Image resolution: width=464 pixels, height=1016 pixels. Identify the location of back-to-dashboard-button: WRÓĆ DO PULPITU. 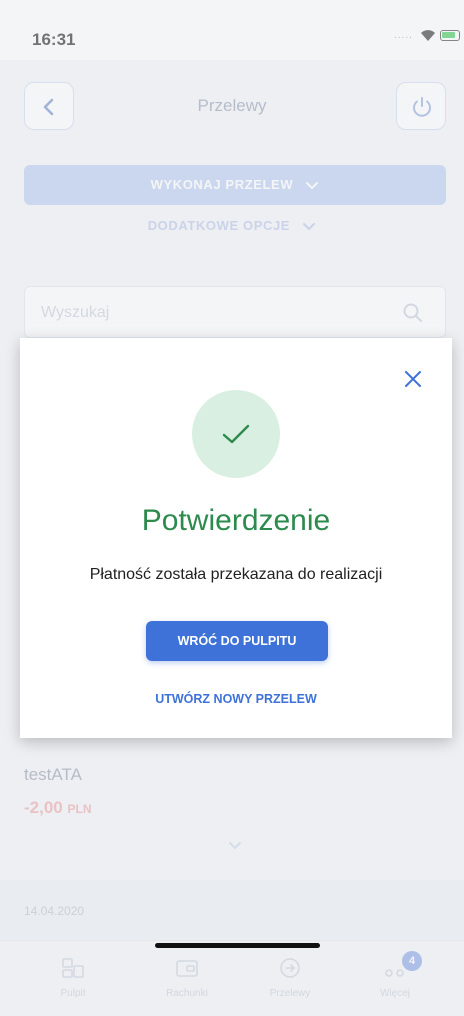
(237, 641).